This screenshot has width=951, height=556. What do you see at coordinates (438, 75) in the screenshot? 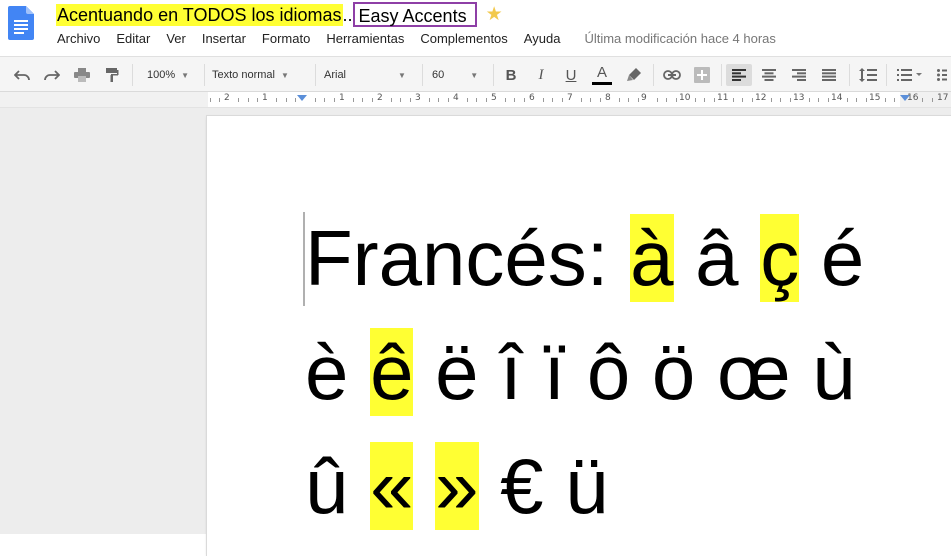
I see `font-size-value: 60` at bounding box center [438, 75].